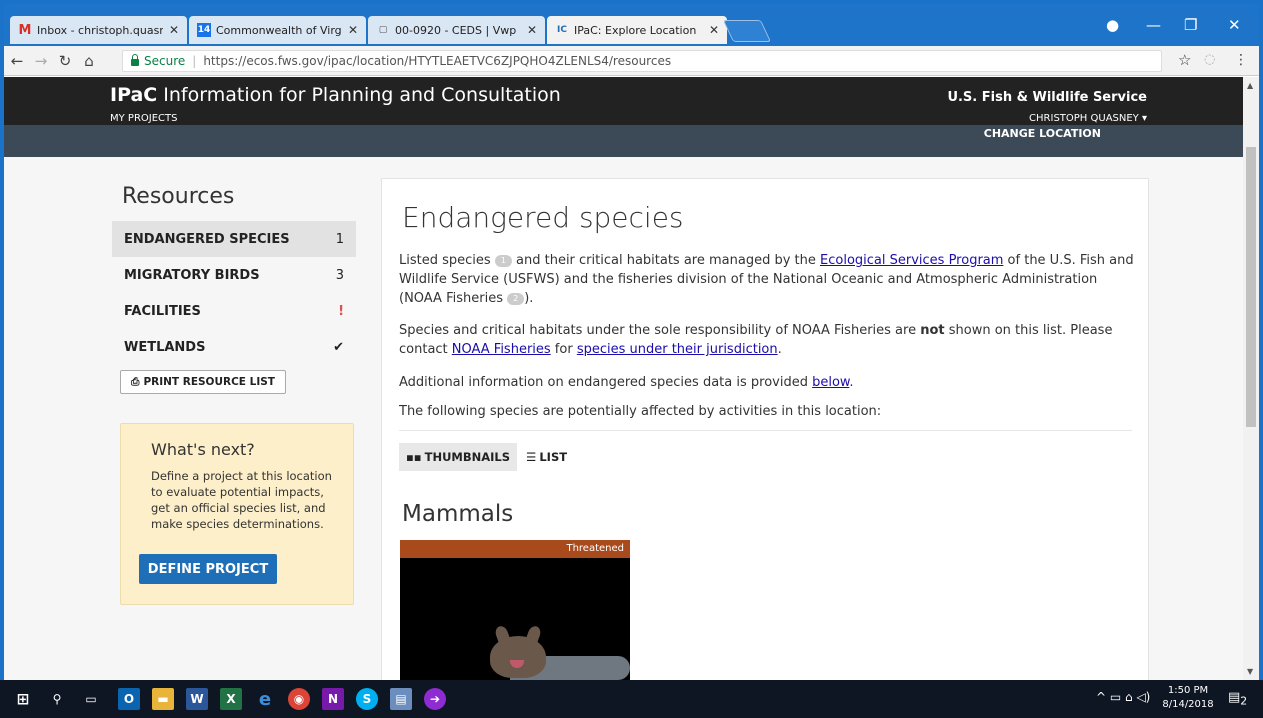 The width and height of the screenshot is (1263, 718). What do you see at coordinates (1188, 704) in the screenshot?
I see `clock-date: 8/14/2018` at bounding box center [1188, 704].